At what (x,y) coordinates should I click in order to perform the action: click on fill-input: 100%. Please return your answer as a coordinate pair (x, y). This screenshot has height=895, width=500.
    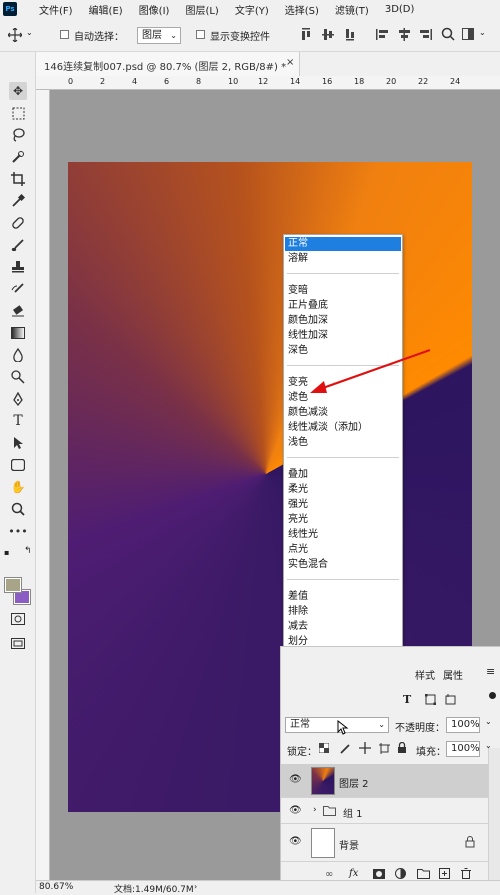
    Looking at the image, I should click on (463, 749).